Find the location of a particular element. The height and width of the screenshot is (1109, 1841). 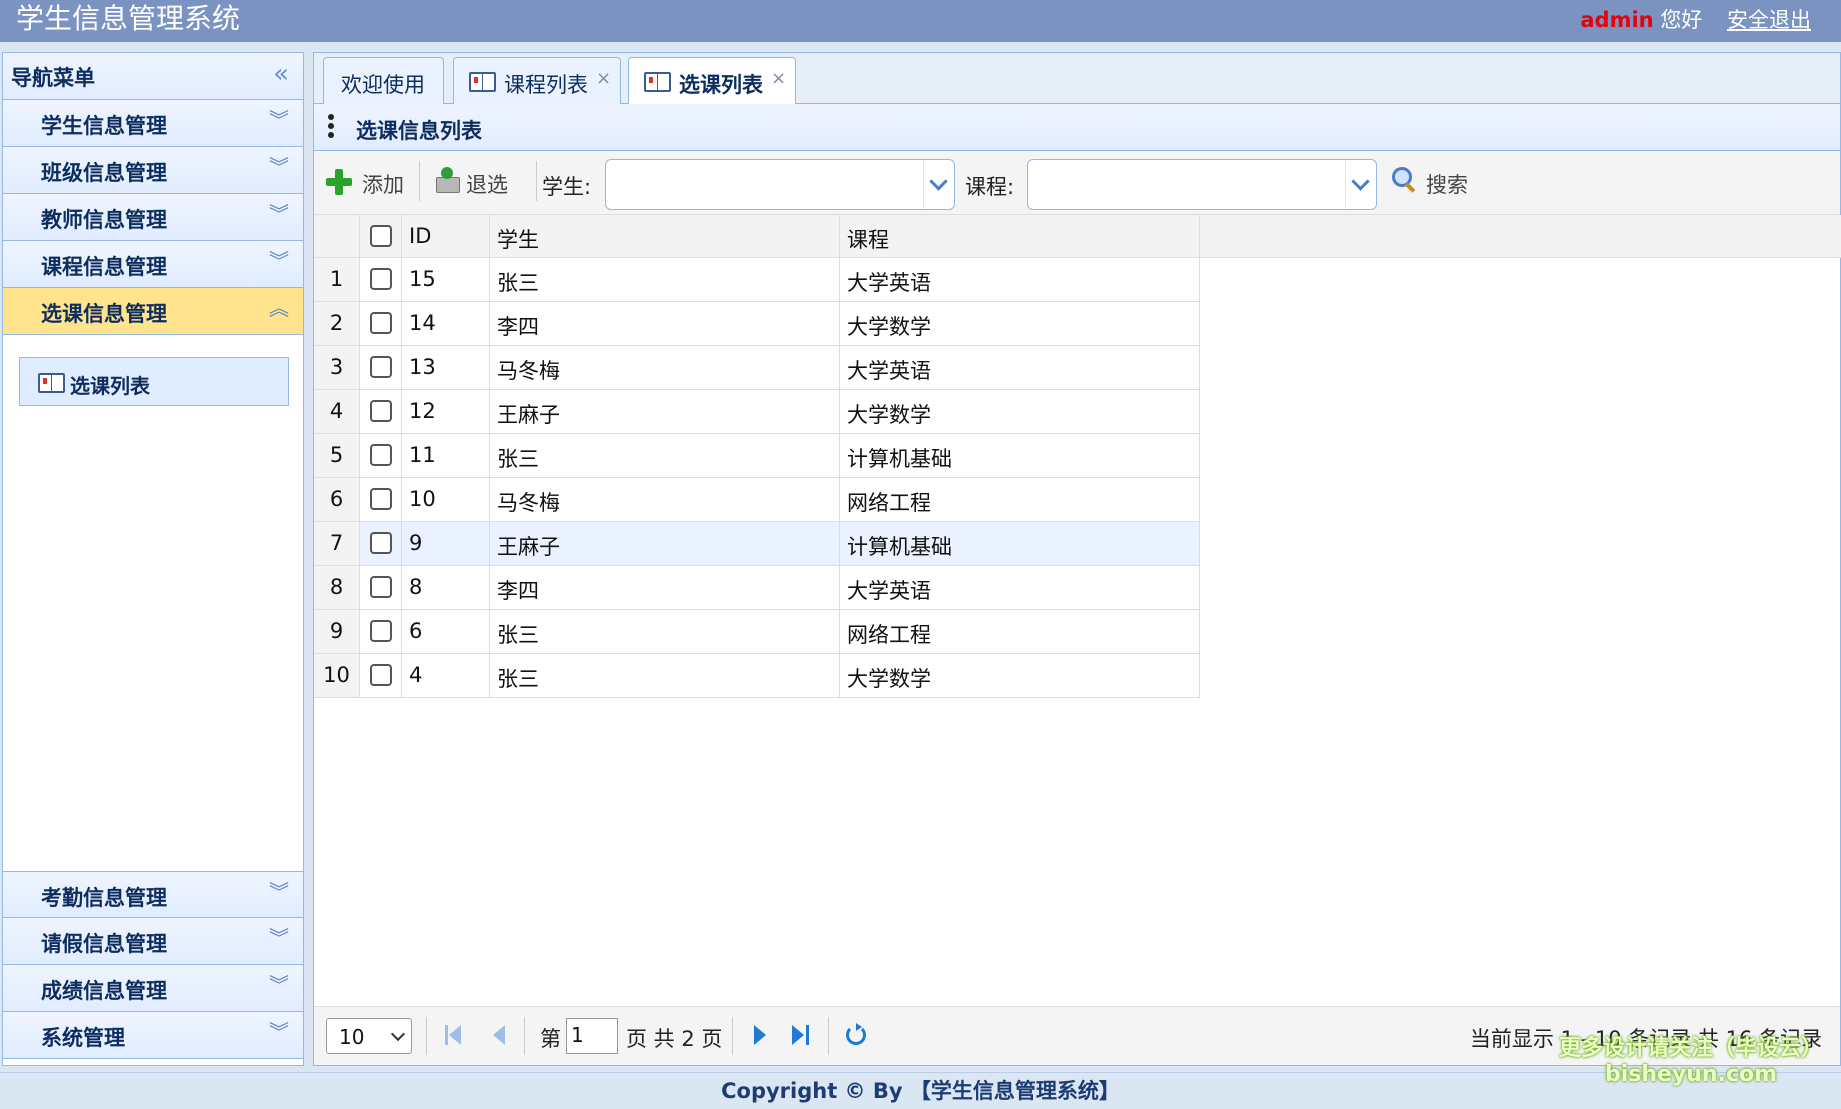

student-combobox is located at coordinates (780, 184).